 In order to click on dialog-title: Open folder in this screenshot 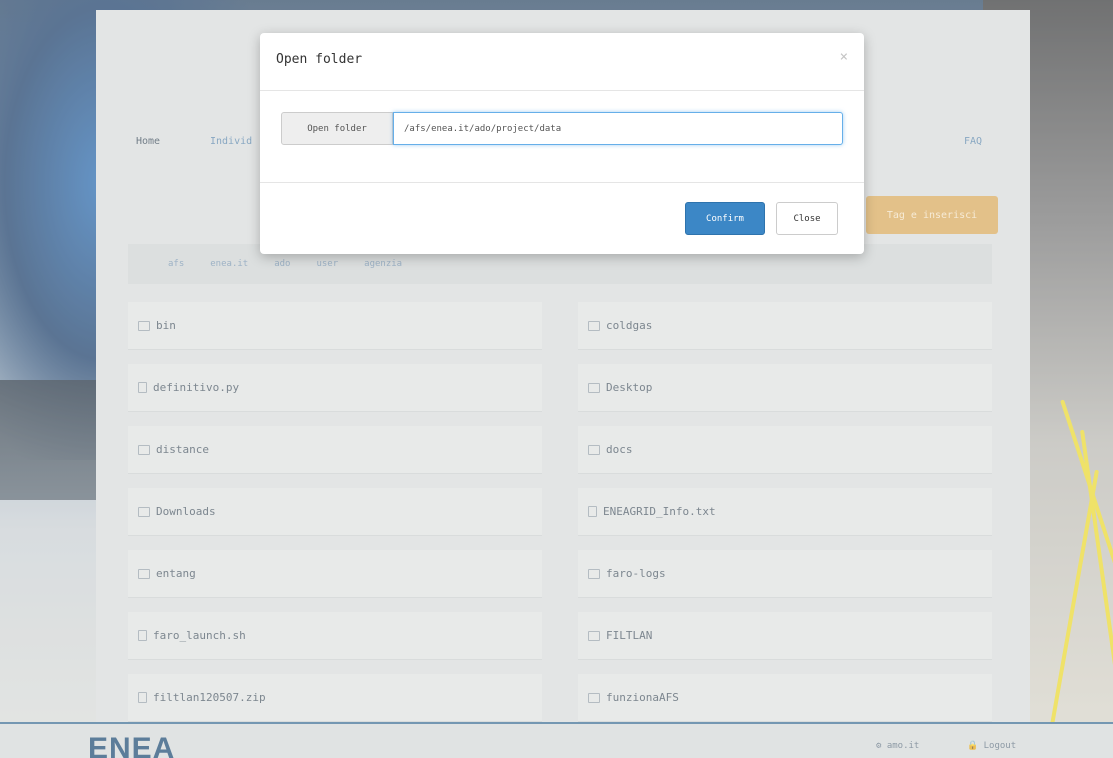, I will do `click(319, 59)`.